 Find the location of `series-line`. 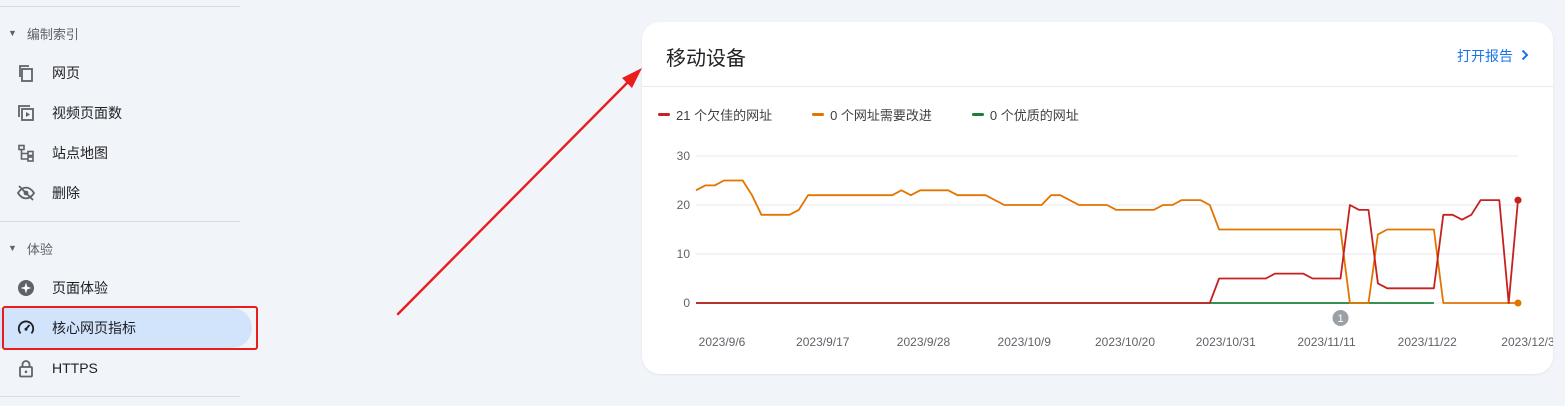

series-line is located at coordinates (1107, 251).